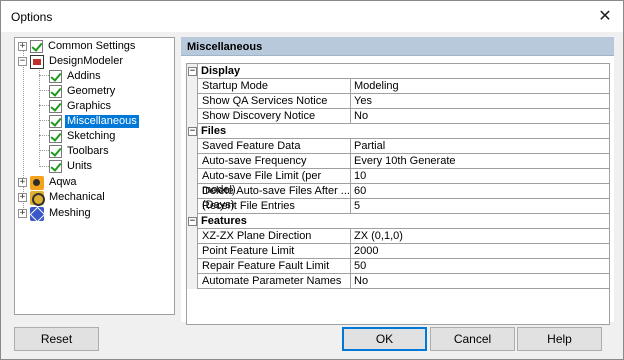 This screenshot has height=360, width=624. What do you see at coordinates (605, 16) in the screenshot?
I see `close-icon: ✕` at bounding box center [605, 16].